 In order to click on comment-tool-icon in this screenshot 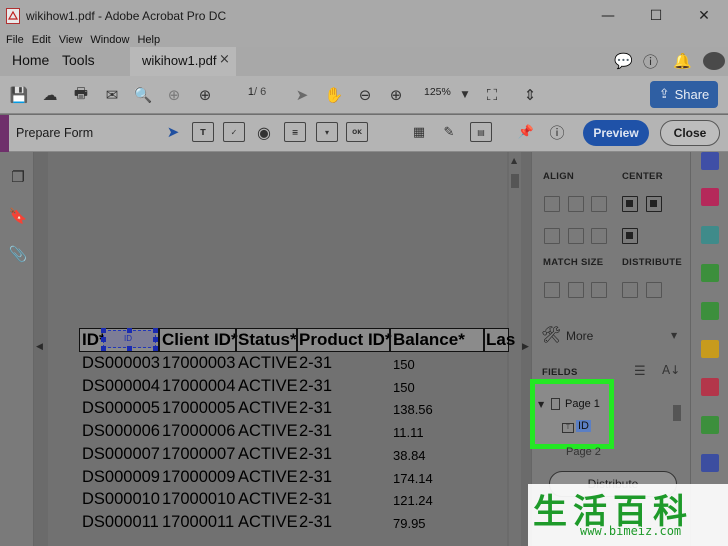, I will do `click(710, 349)`.